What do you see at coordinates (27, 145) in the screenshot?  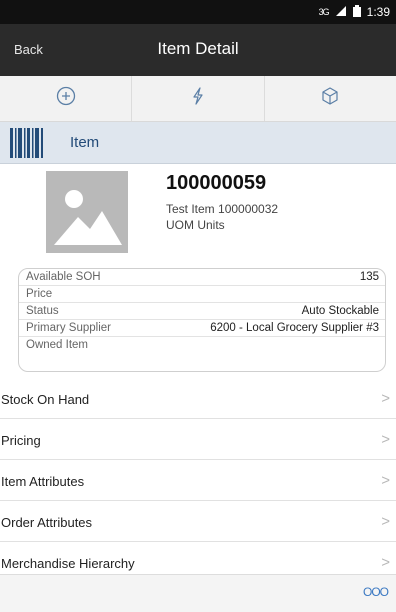 I see `barcode-icon` at bounding box center [27, 145].